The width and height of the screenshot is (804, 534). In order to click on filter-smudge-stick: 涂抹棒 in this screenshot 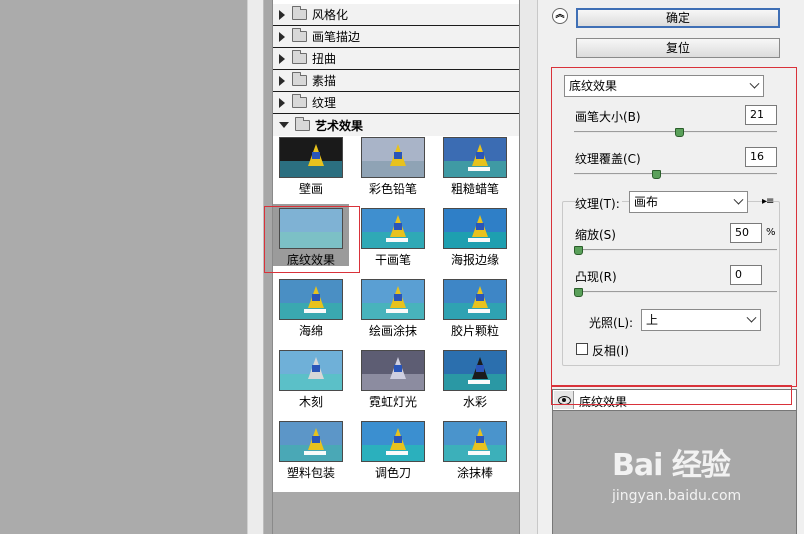, I will do `click(475, 448)`.